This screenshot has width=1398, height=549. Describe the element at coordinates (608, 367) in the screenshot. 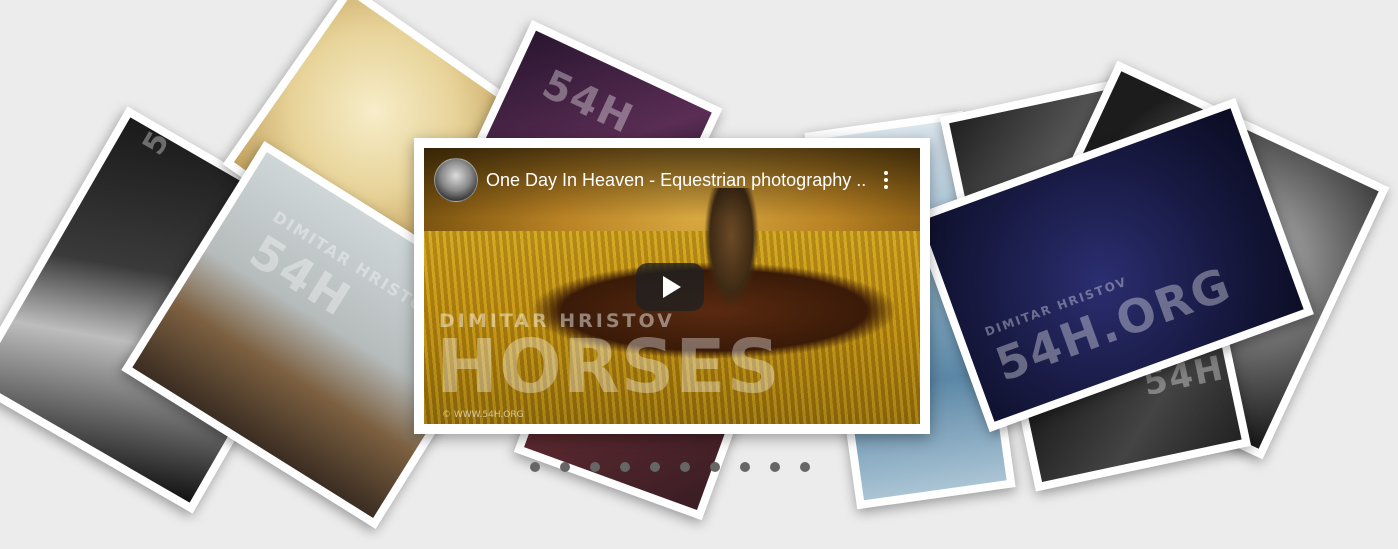

I see `video-watermark-title: HORSES` at that location.